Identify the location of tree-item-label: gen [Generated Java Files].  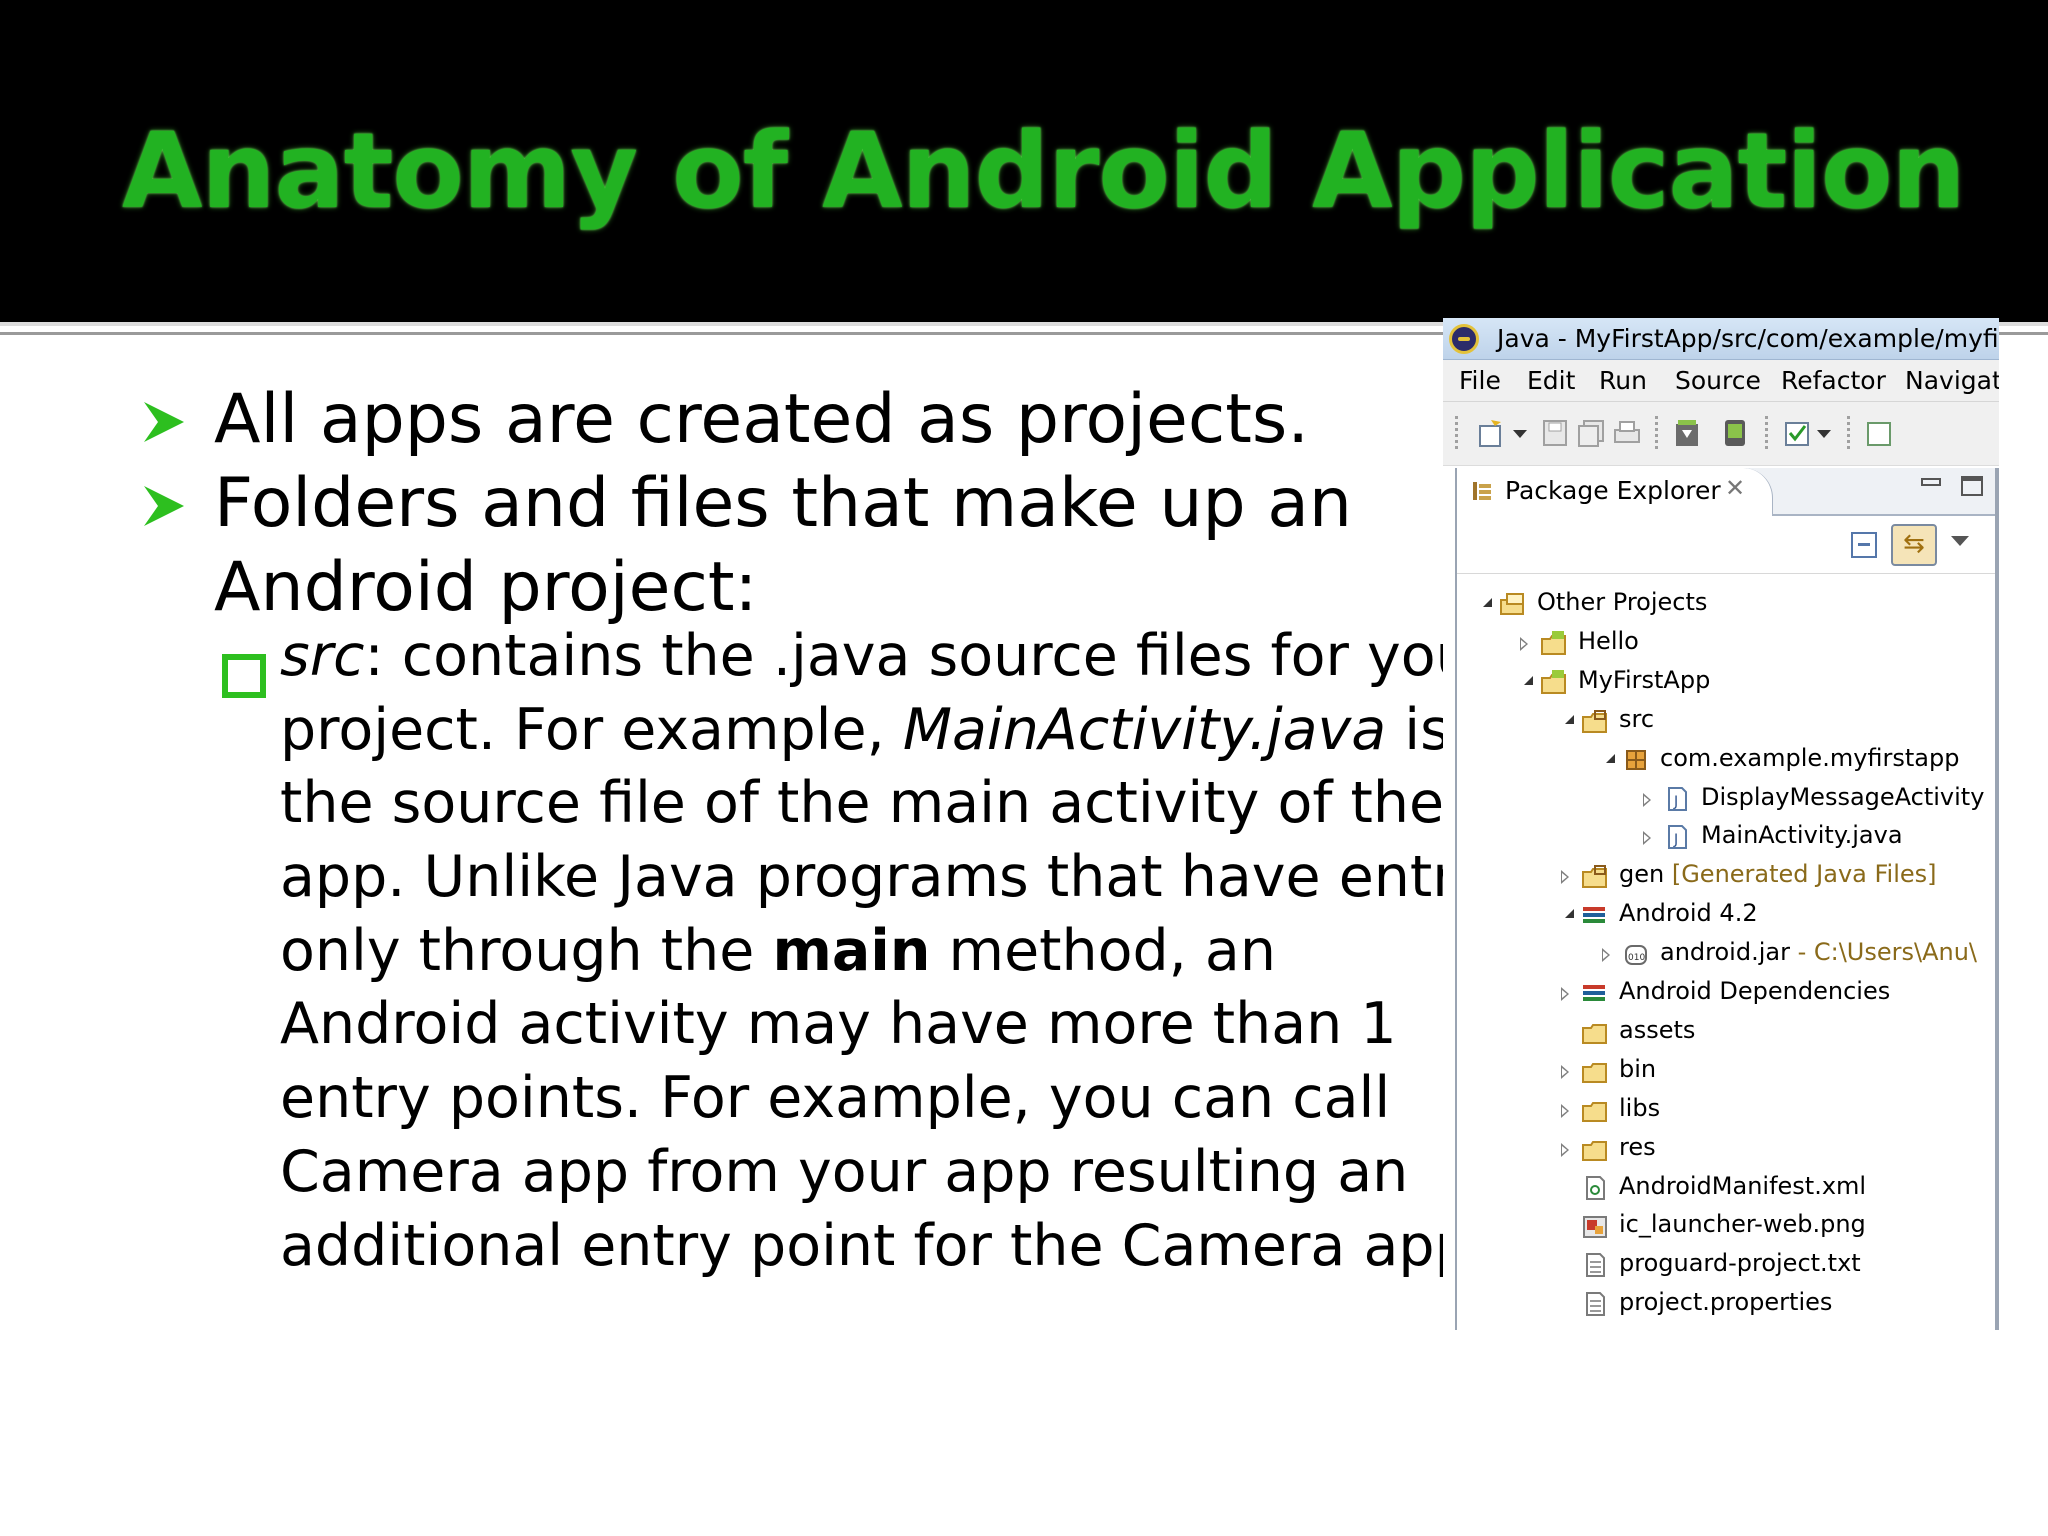
(1778, 874).